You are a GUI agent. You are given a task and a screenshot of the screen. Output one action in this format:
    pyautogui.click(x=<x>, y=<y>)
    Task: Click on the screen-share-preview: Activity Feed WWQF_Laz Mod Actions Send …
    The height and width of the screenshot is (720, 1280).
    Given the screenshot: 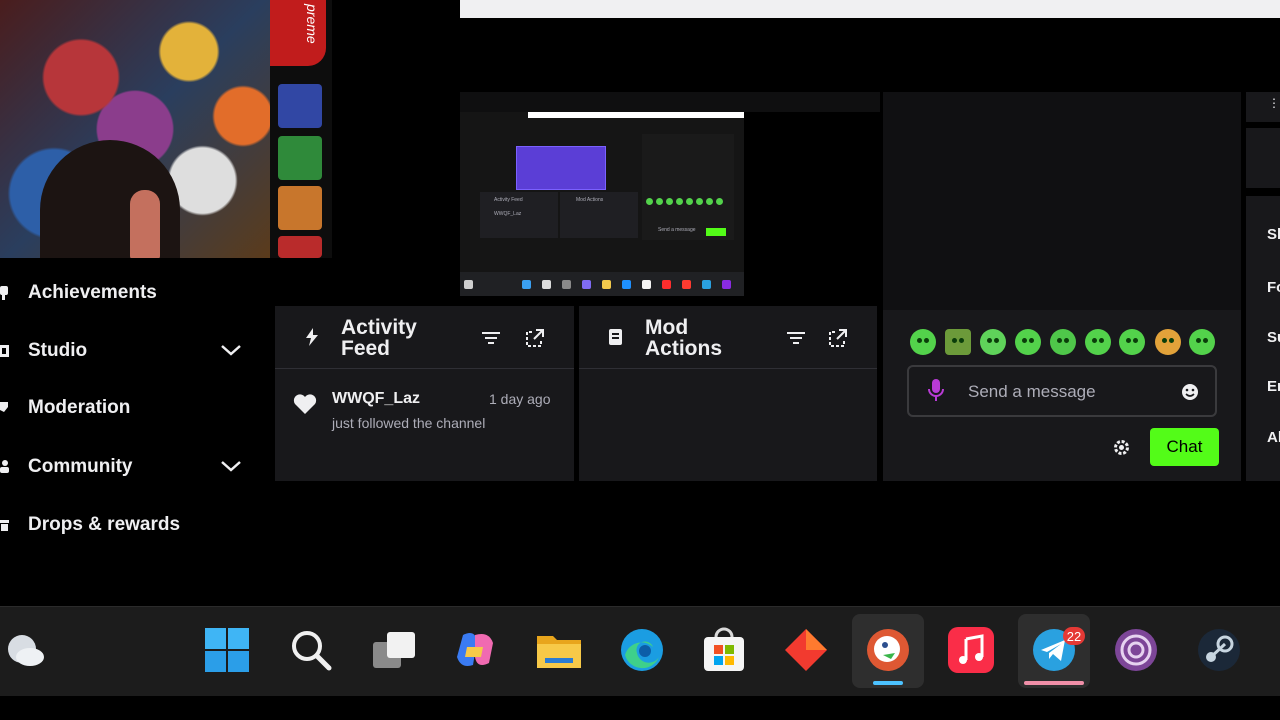 What is the action you would take?
    pyautogui.click(x=602, y=204)
    